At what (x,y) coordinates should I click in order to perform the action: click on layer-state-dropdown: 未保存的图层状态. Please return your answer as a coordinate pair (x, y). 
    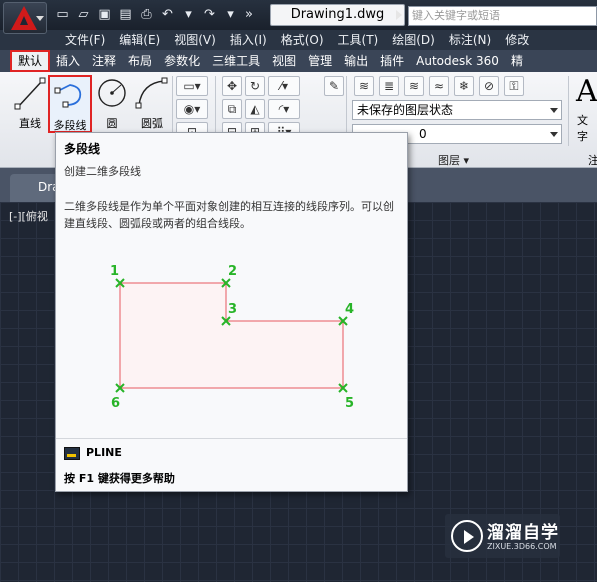
    Looking at the image, I should click on (457, 110).